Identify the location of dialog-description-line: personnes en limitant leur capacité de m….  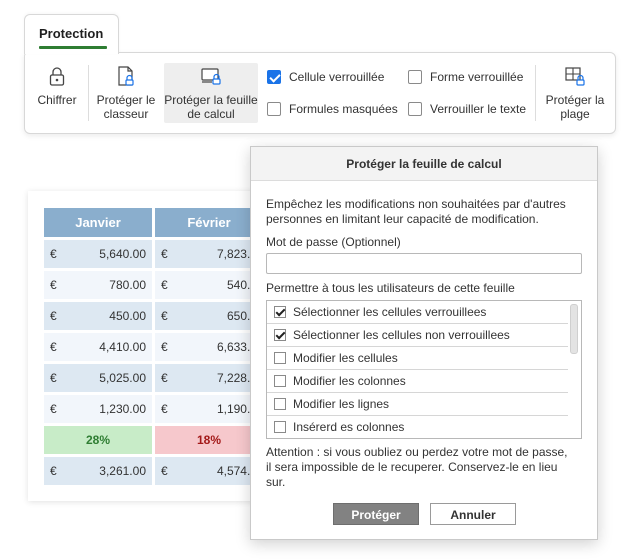
(402, 219).